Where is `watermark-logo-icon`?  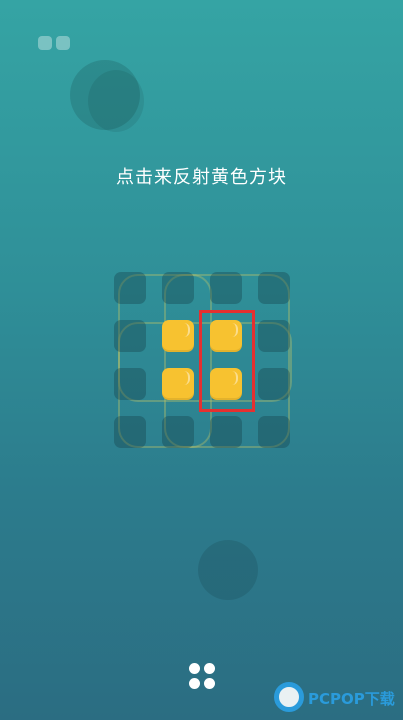 watermark-logo-icon is located at coordinates (289, 697).